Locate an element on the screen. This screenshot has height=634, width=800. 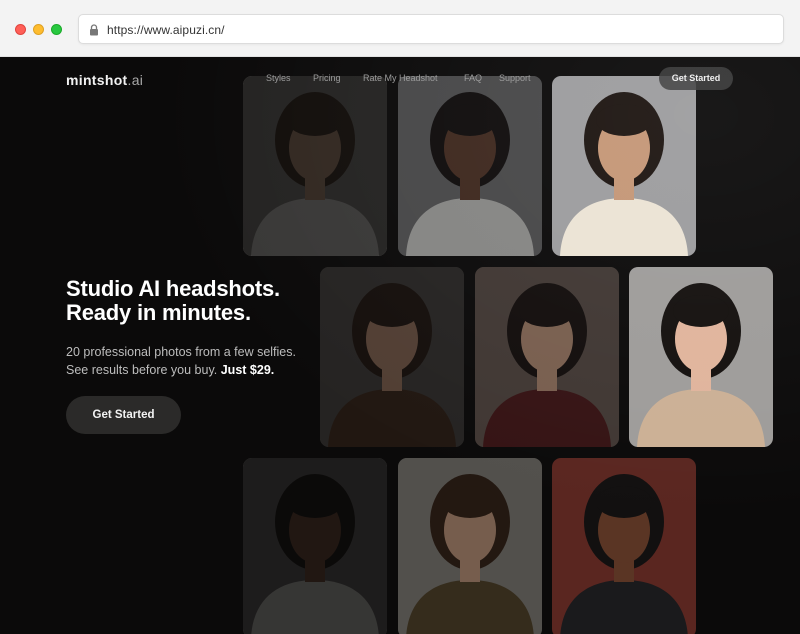
minimize-window-button is located at coordinates (38, 29).